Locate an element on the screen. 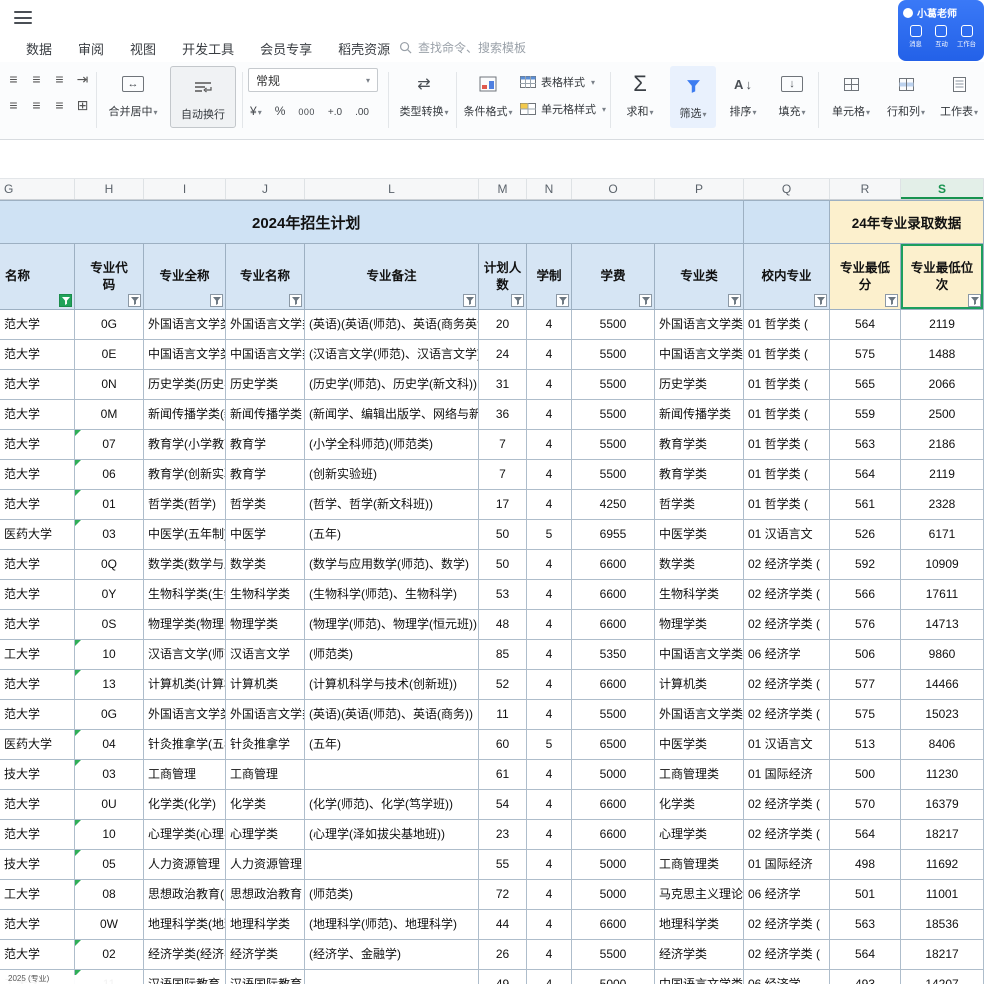 This screenshot has height=984, width=984. cell: 0N is located at coordinates (109, 385).